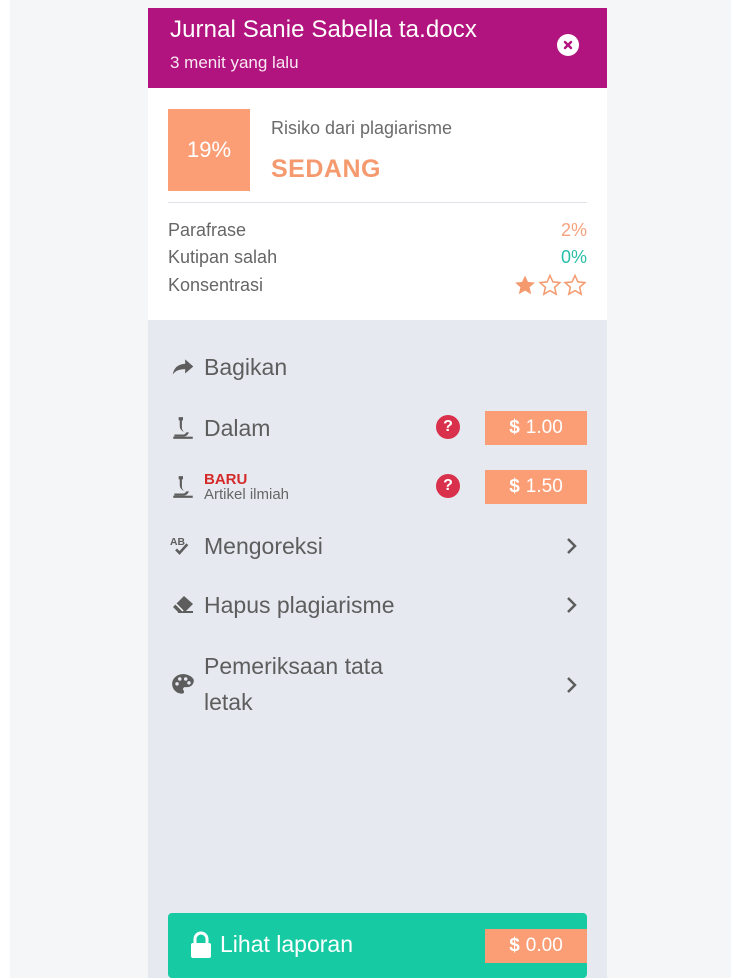  What do you see at coordinates (377, 487) in the screenshot?
I see `scientific-article-option: BARU Artikel ilmiah ? $ 1.50` at bounding box center [377, 487].